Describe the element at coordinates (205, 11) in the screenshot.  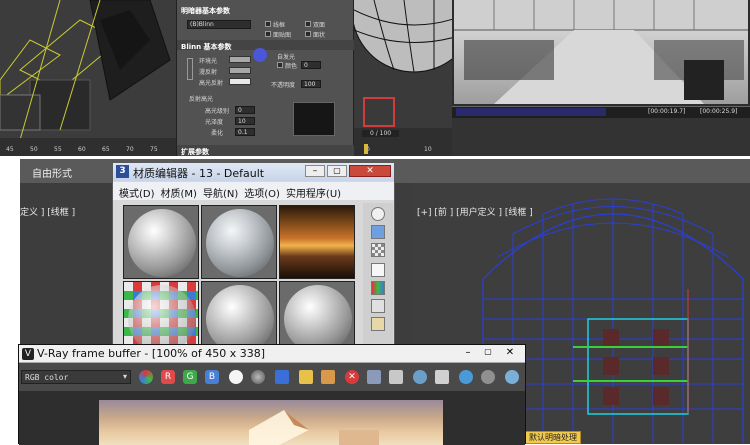
I see `shader-section-title: 明暗器基本参数` at that location.